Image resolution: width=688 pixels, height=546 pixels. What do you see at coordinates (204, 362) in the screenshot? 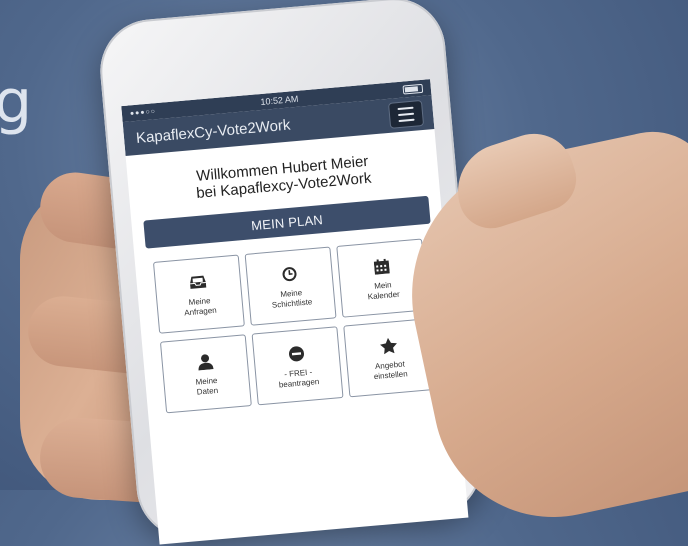
I see `user-icon` at bounding box center [204, 362].